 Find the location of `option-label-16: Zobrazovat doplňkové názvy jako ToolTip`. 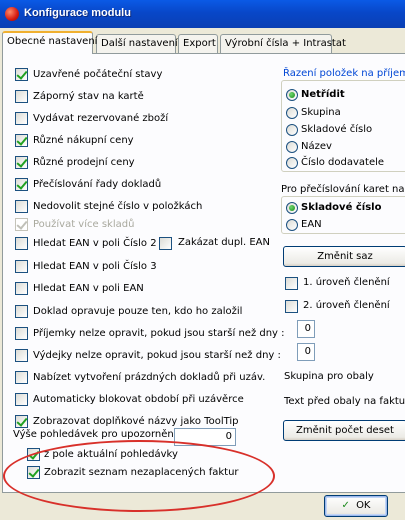

option-label-16: Zobrazovat doplňkové názvy jako ToolTip is located at coordinates (136, 421).